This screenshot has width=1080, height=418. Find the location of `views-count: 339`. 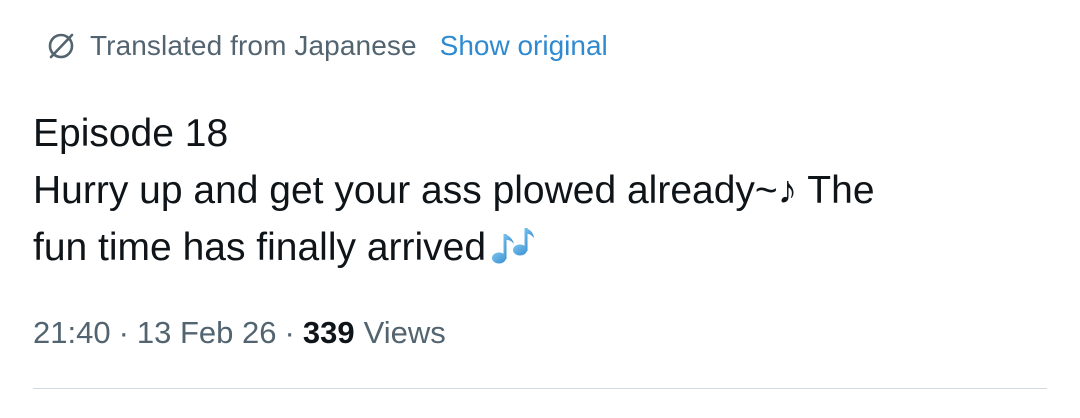

views-count: 339 is located at coordinates (328, 332).